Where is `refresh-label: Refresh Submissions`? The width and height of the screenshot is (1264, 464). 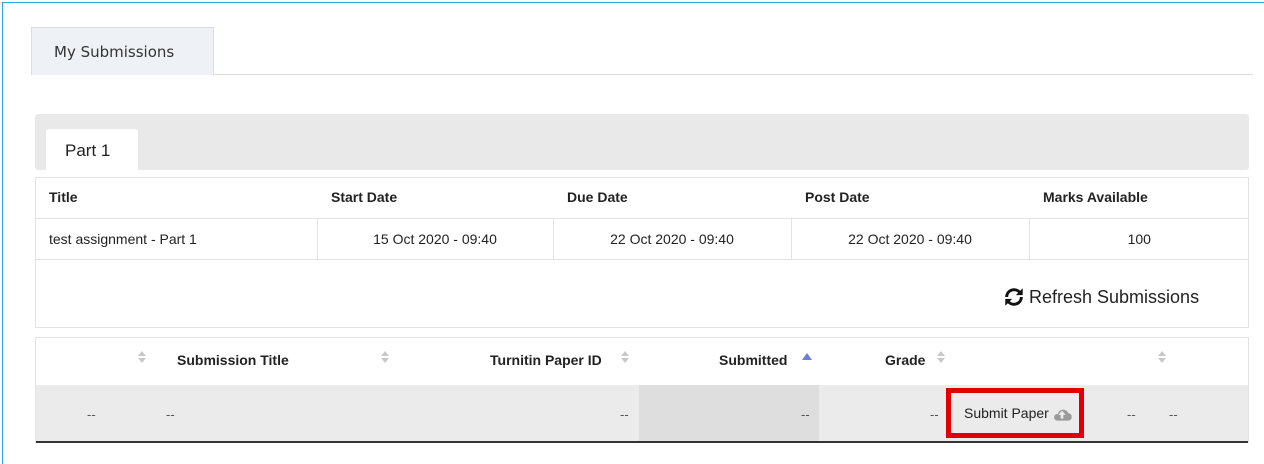 refresh-label: Refresh Submissions is located at coordinates (1114, 296).